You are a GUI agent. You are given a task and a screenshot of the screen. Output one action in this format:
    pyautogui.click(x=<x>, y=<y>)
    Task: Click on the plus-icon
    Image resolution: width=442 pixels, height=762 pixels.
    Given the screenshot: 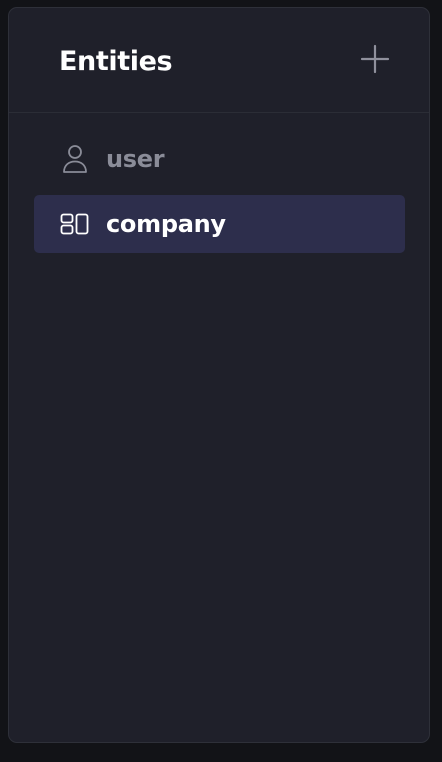 What is the action you would take?
    pyautogui.click(x=375, y=59)
    